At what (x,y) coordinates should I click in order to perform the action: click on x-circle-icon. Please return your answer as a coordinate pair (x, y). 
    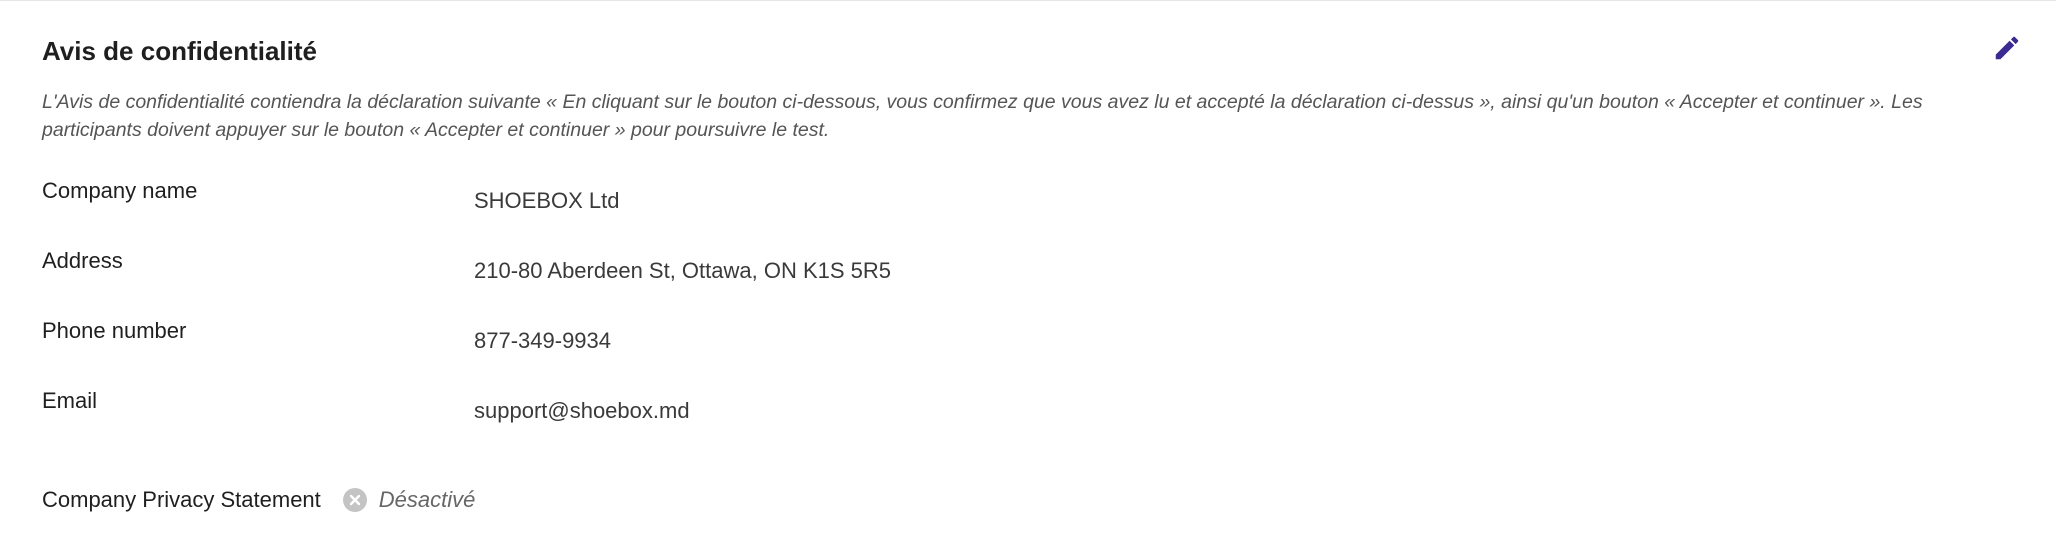
    Looking at the image, I should click on (354, 500).